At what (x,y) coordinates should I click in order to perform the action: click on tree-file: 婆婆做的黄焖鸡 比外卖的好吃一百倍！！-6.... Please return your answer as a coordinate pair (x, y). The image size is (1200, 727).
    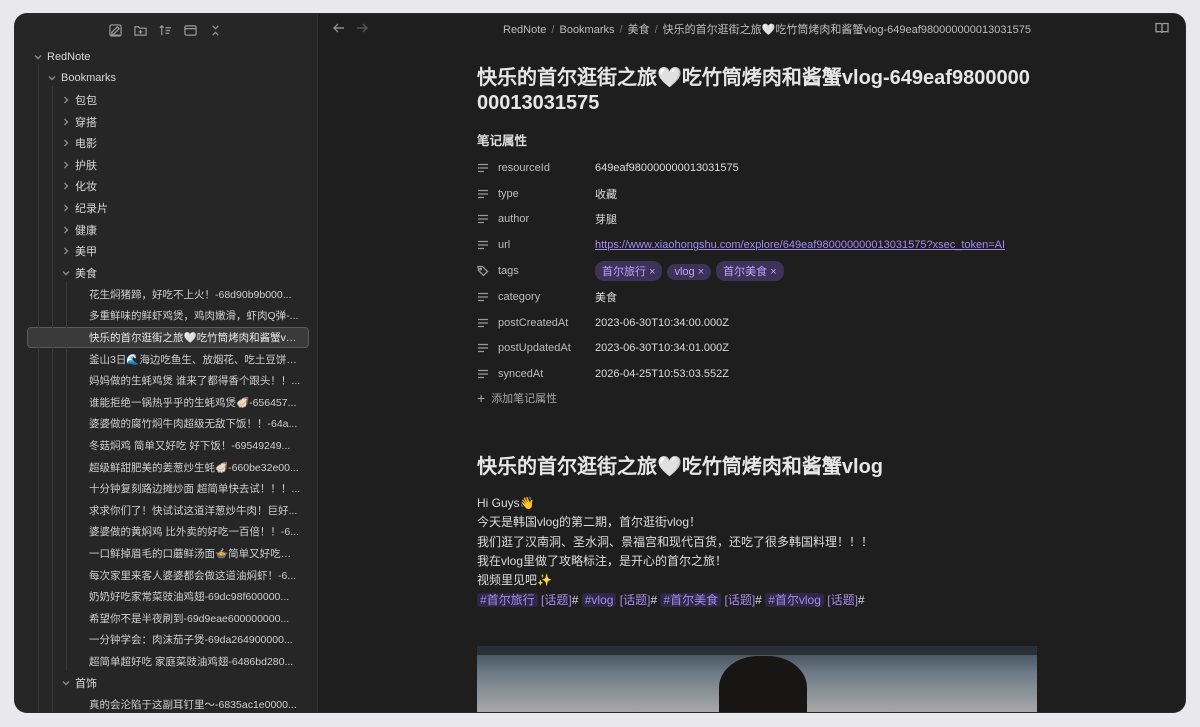
    Looking at the image, I should click on (166, 532).